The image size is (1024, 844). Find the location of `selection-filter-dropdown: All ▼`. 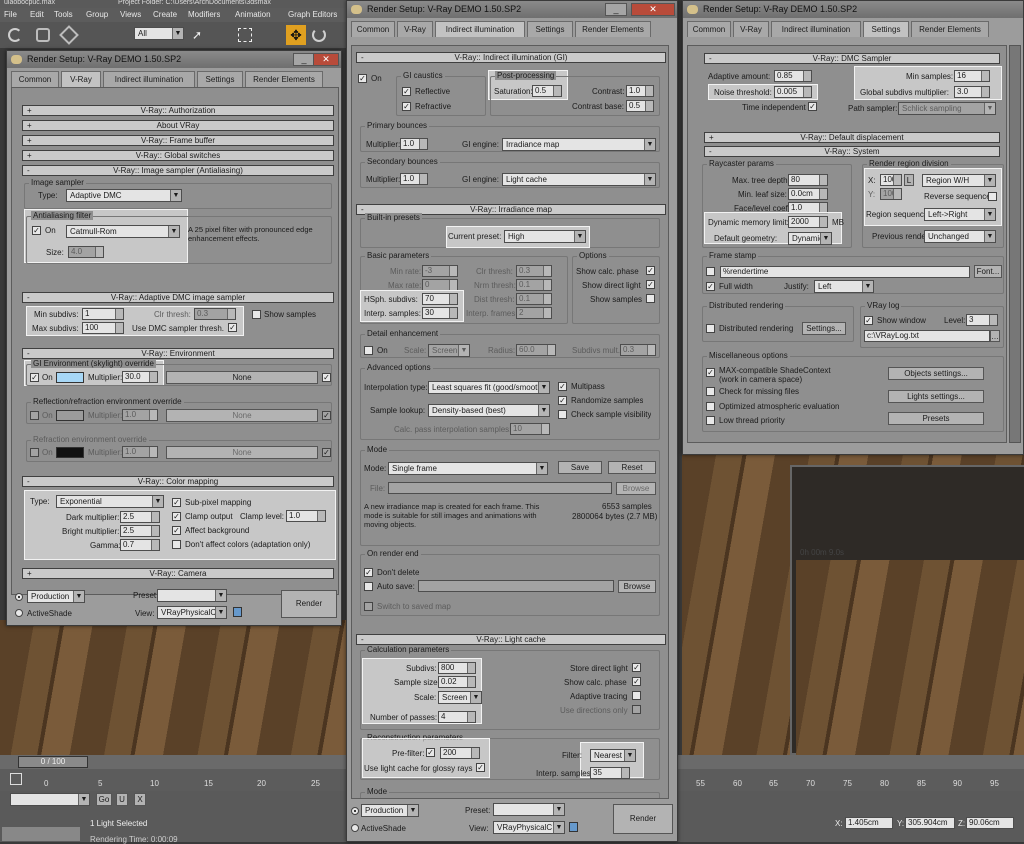

selection-filter-dropdown: All ▼ is located at coordinates (159, 33).